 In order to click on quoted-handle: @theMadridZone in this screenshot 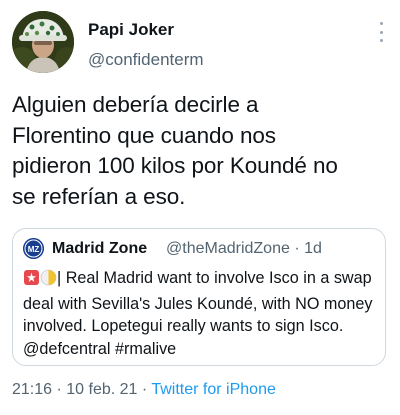, I will do `click(228, 248)`.